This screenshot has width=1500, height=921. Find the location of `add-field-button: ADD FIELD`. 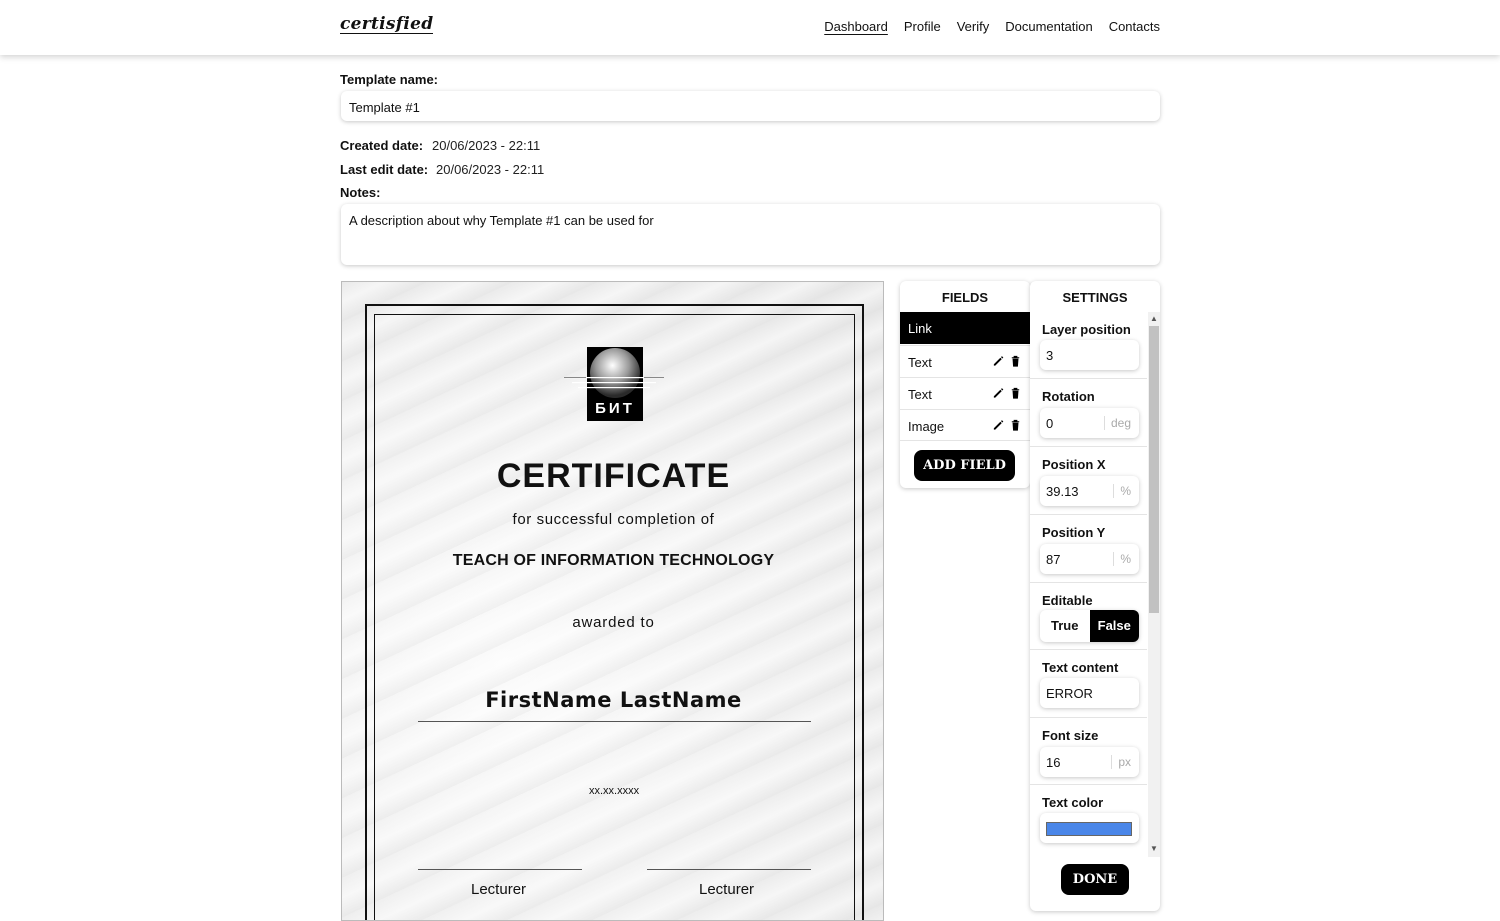

add-field-button: ADD FIELD is located at coordinates (964, 465).